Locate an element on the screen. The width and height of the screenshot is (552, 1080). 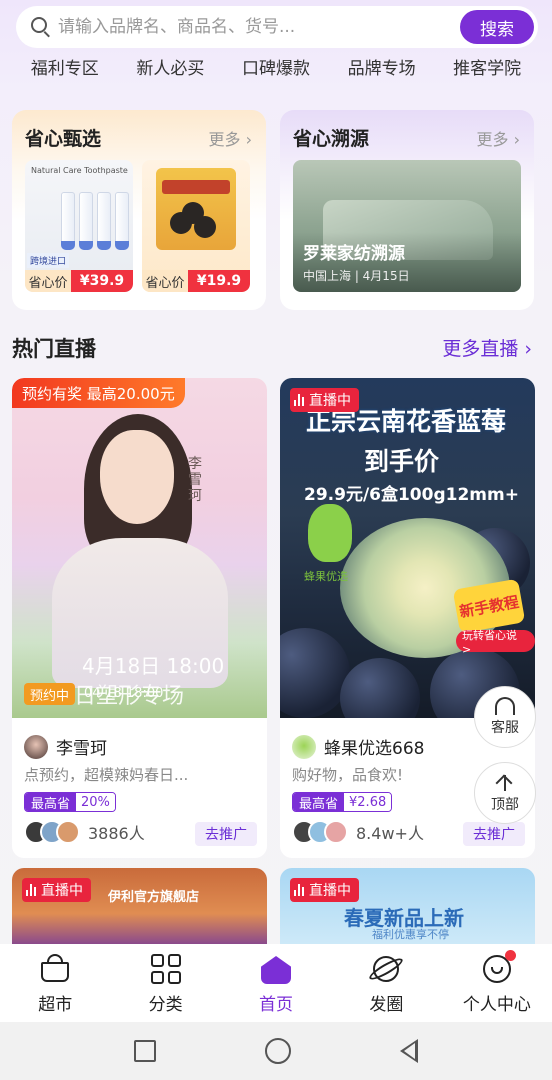
notification-dot is located at coordinates (510, 955).